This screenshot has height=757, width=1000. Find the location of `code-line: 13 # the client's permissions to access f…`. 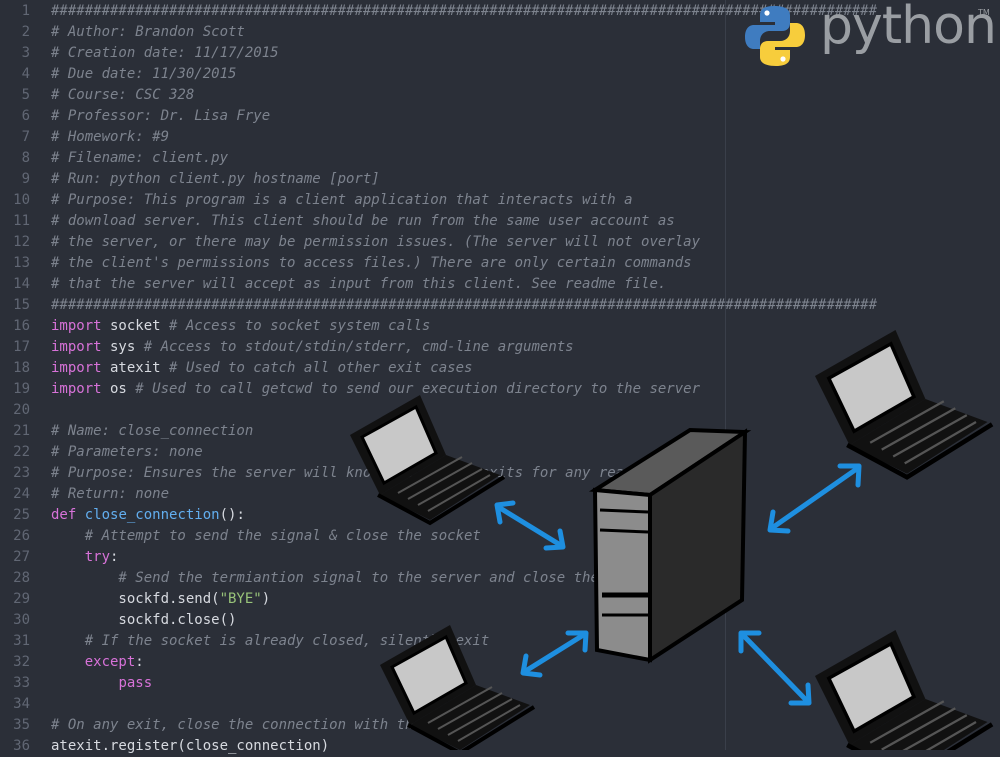

code-line: 13 # the client's permissions to access f… is located at coordinates (500, 263).